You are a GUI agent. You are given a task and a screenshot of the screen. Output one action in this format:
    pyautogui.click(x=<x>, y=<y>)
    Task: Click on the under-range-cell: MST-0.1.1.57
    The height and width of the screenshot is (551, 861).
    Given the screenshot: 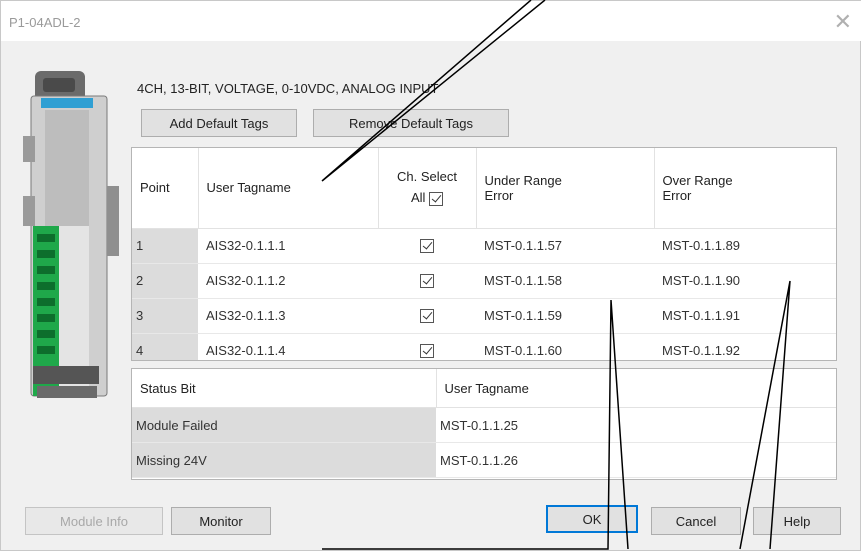 What is the action you would take?
    pyautogui.click(x=565, y=246)
    